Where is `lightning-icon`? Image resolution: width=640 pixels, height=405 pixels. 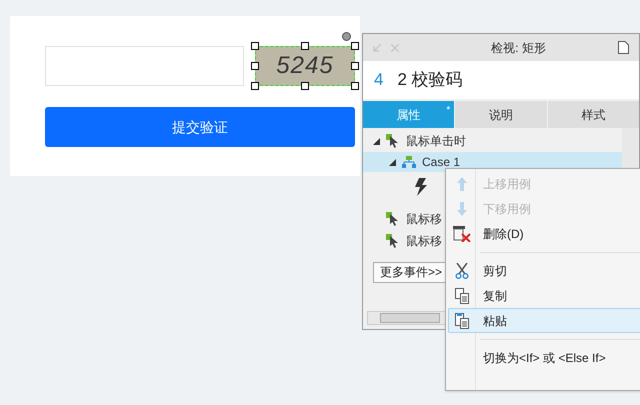 lightning-icon is located at coordinates (421, 187).